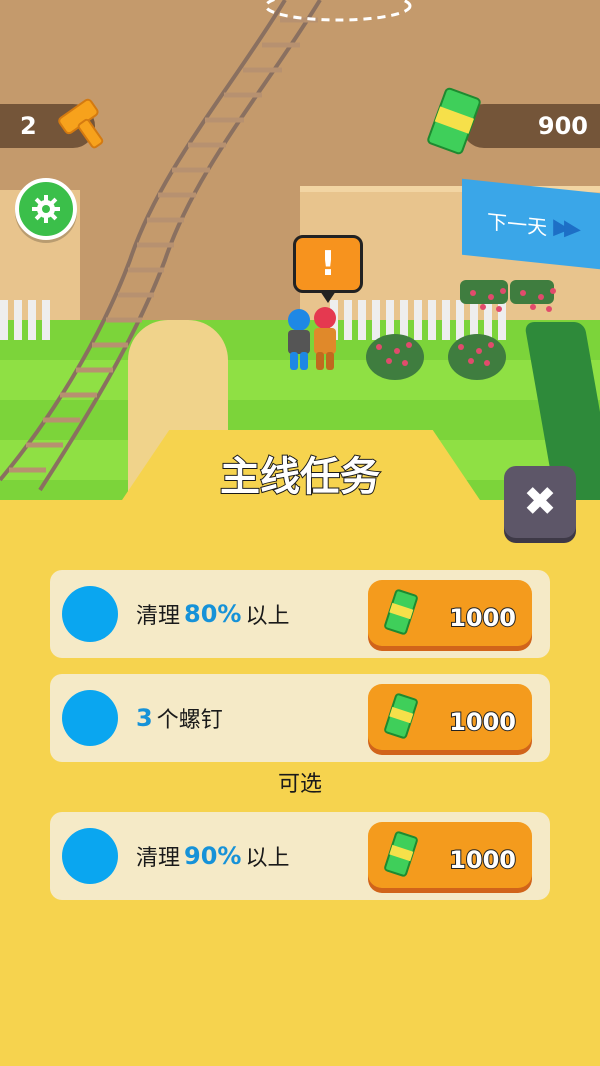  Describe the element at coordinates (25, 320) in the screenshot. I see `fence-left` at that location.